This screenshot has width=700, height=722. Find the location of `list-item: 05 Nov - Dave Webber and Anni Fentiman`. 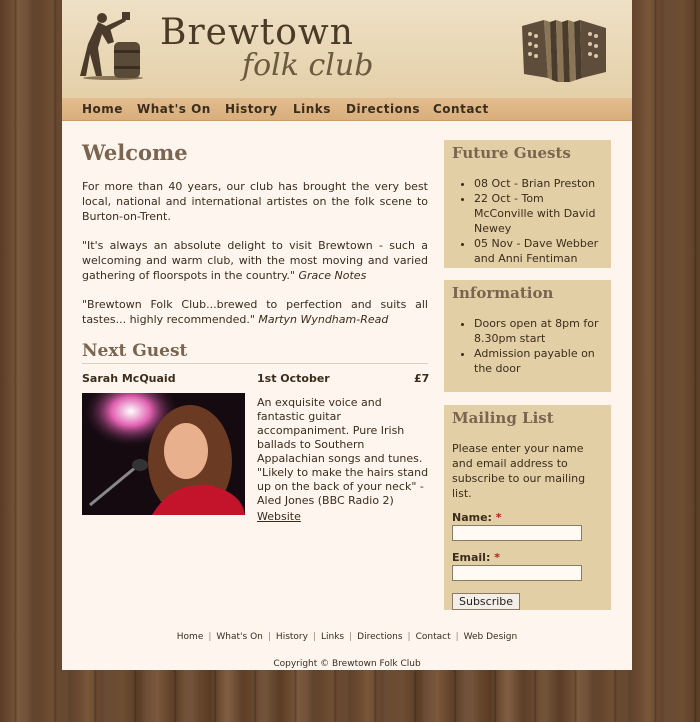

list-item: 05 Nov - Dave Webber and Anni Fentiman is located at coordinates (538, 251).